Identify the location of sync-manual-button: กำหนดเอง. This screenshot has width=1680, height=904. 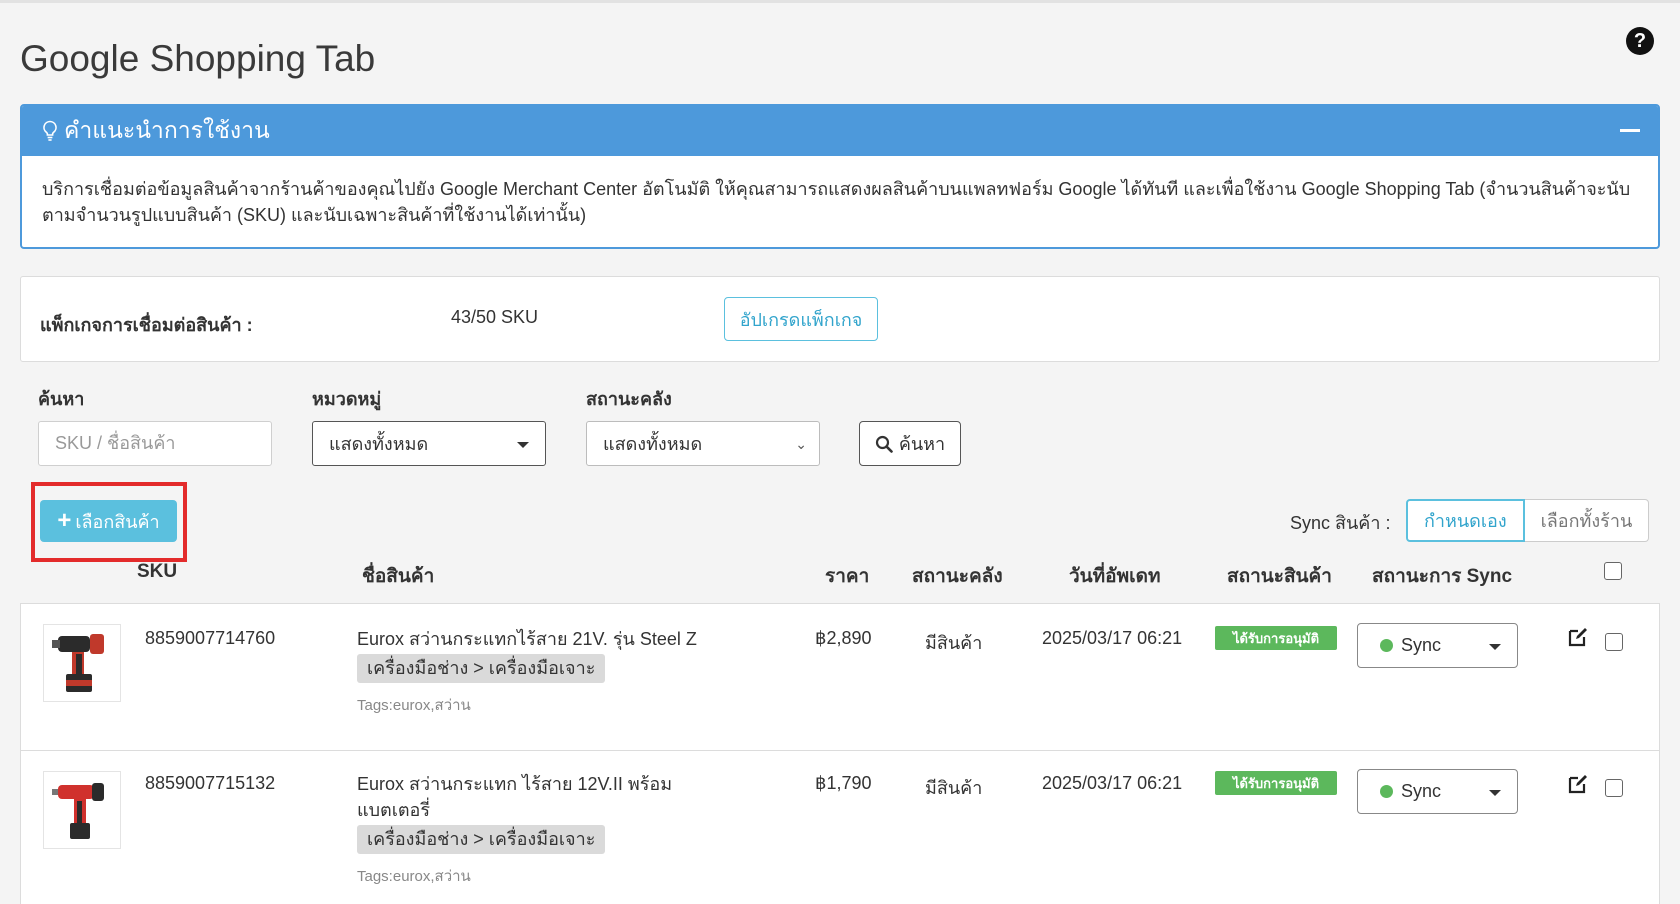
(1465, 520).